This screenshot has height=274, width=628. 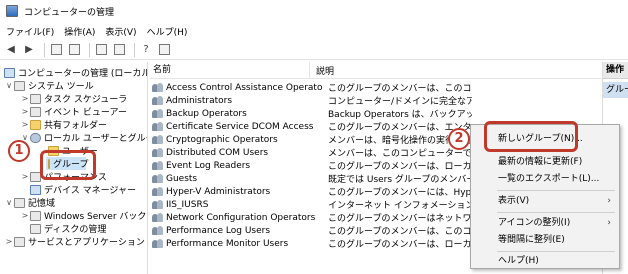 What do you see at coordinates (35, 189) in the screenshot?
I see `device-manager-icon` at bounding box center [35, 189].